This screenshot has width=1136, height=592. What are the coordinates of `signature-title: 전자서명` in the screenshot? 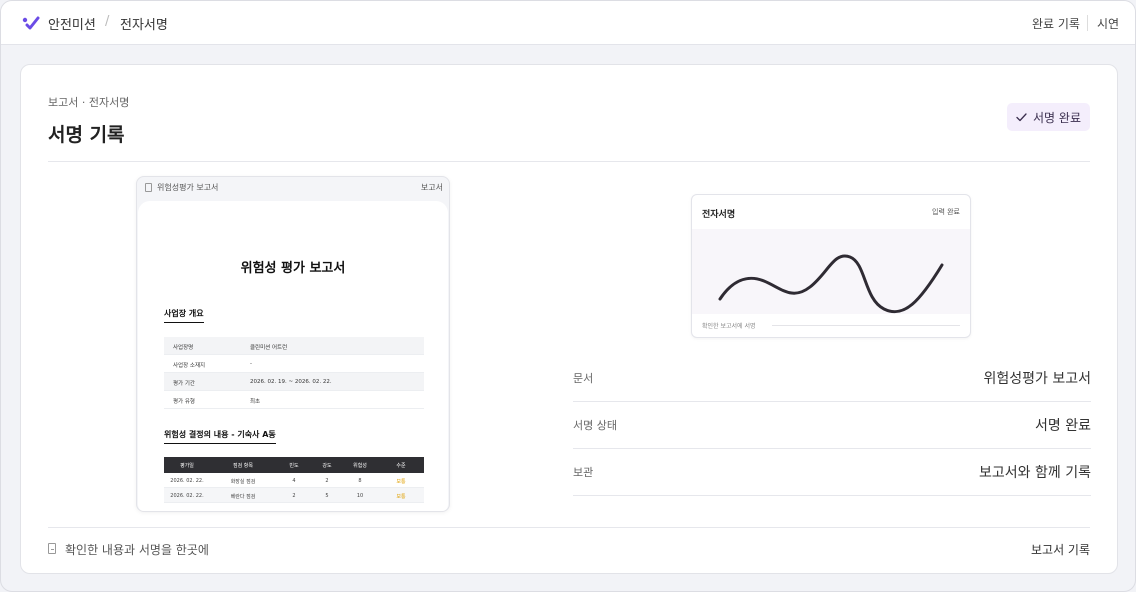 It's located at (719, 215).